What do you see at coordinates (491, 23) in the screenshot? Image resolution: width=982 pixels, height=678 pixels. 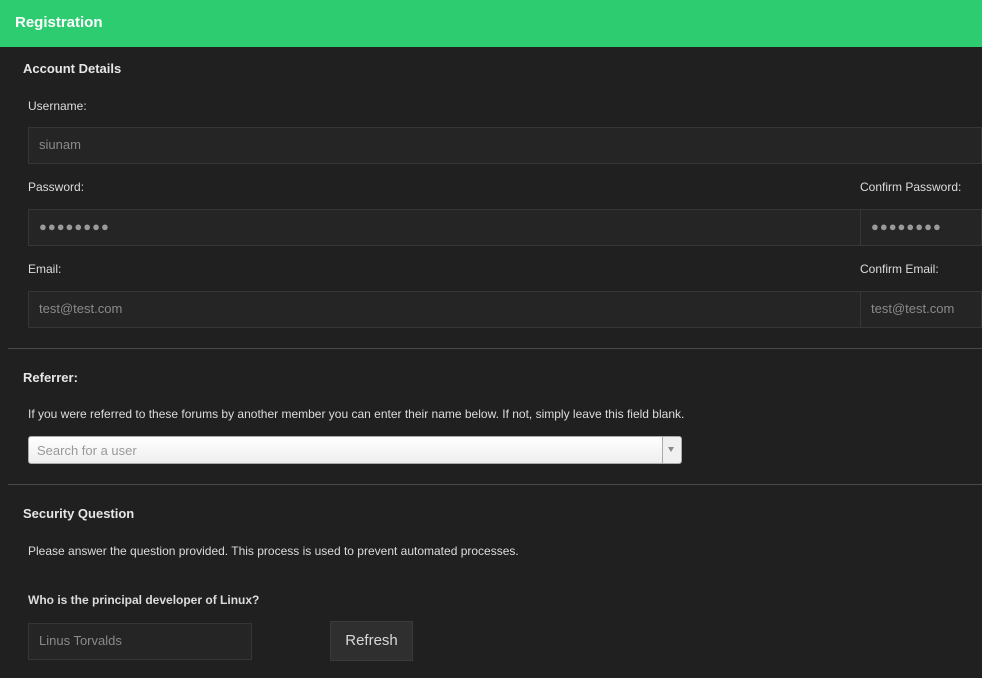 I see `registration-header: Registration` at bounding box center [491, 23].